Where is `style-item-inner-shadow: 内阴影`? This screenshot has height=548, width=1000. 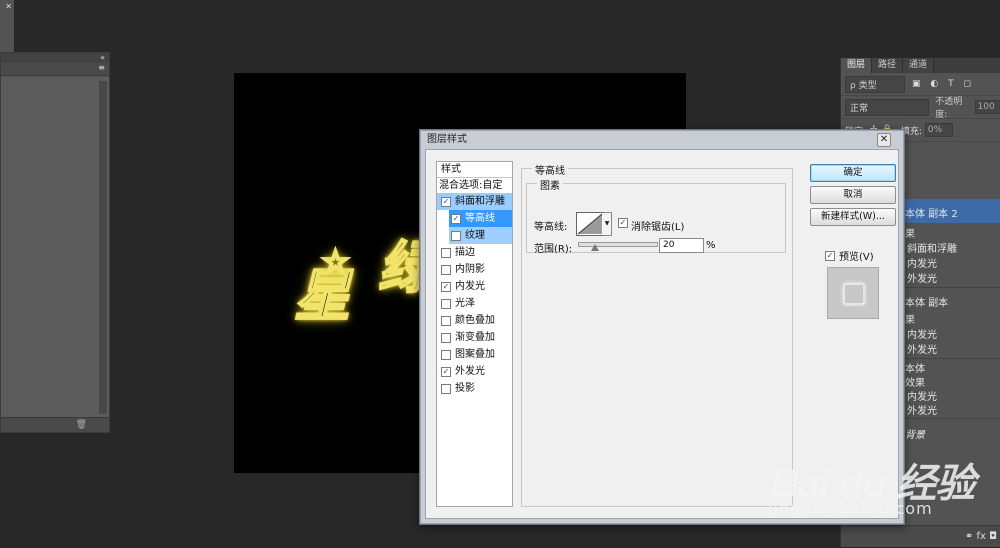
style-item-inner-shadow: 内阴影 is located at coordinates (474, 269).